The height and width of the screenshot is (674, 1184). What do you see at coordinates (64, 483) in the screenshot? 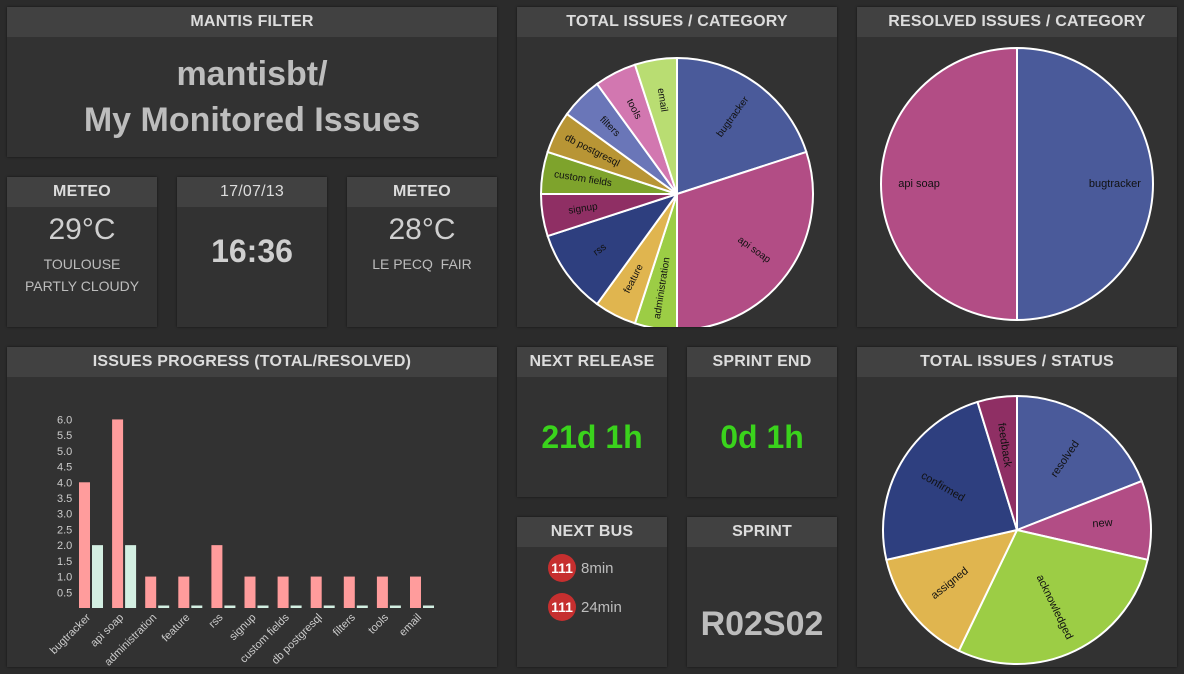
I see `y-tick-label: 4.0` at bounding box center [64, 483].